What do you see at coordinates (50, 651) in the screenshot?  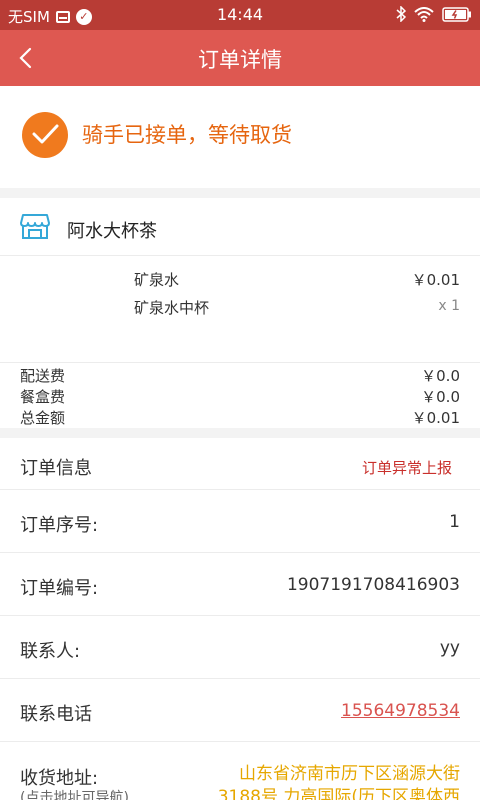 I see `contact-label: 联系人:` at bounding box center [50, 651].